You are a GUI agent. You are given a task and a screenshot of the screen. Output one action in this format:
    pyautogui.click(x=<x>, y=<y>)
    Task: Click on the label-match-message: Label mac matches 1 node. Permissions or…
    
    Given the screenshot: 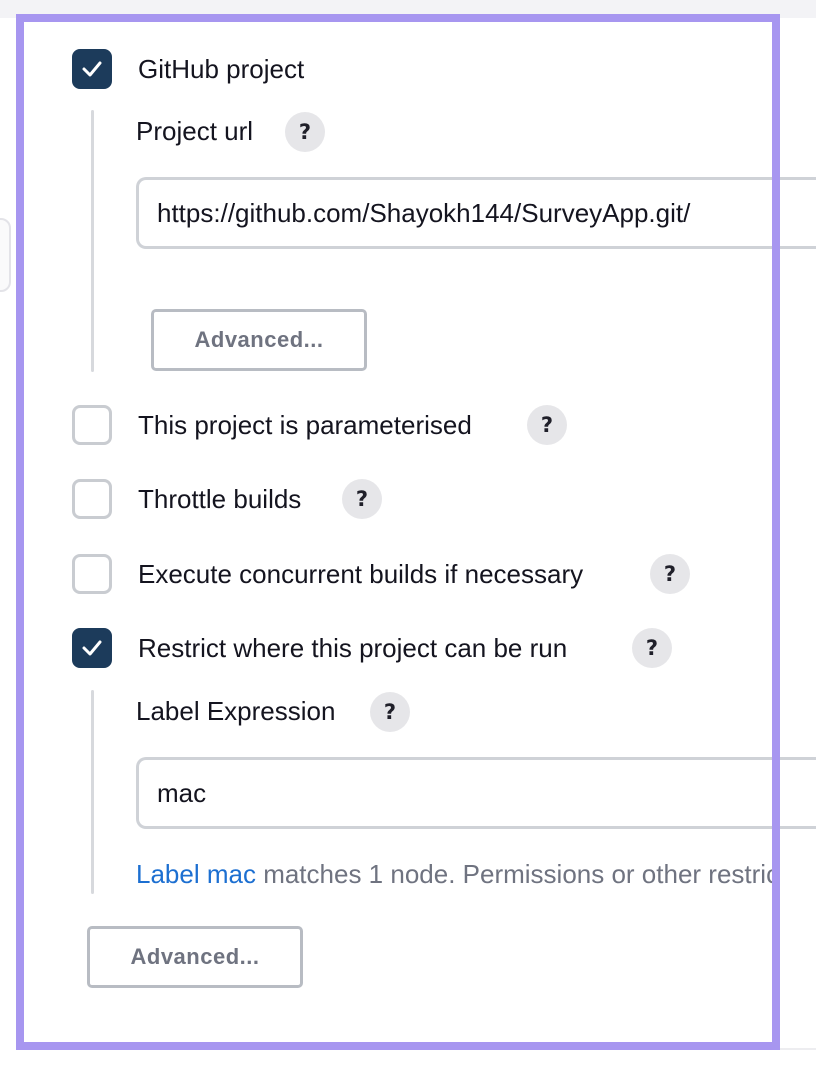 What is the action you would take?
    pyautogui.click(x=457, y=874)
    